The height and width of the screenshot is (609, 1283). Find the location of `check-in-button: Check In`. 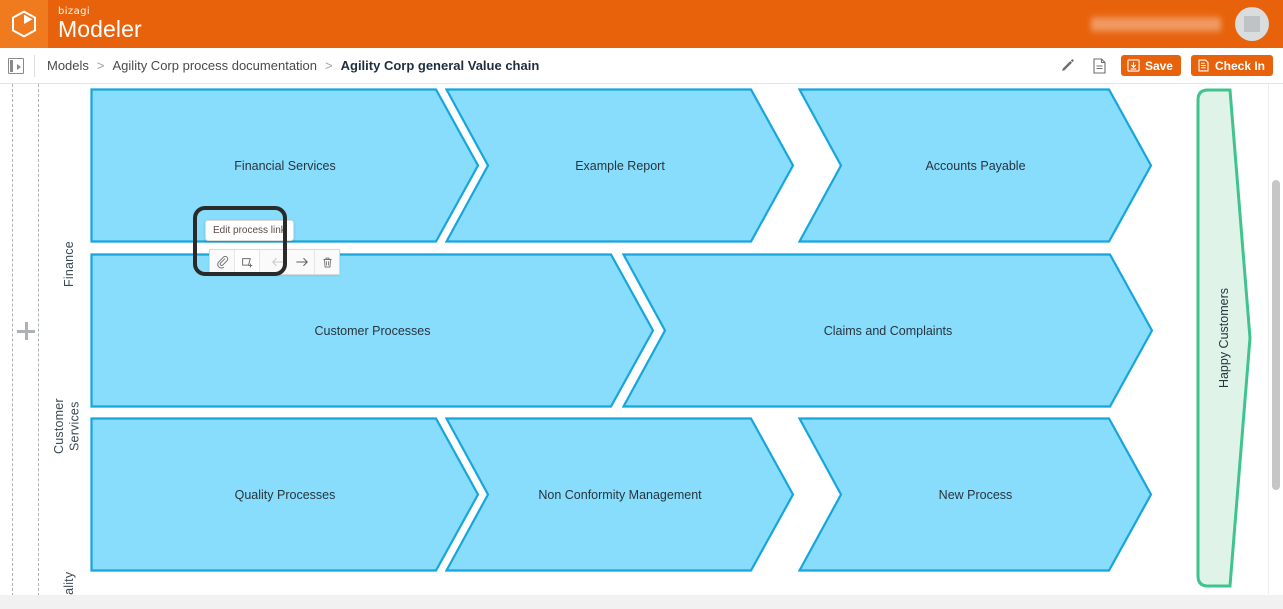

check-in-button: Check In is located at coordinates (1231, 65).